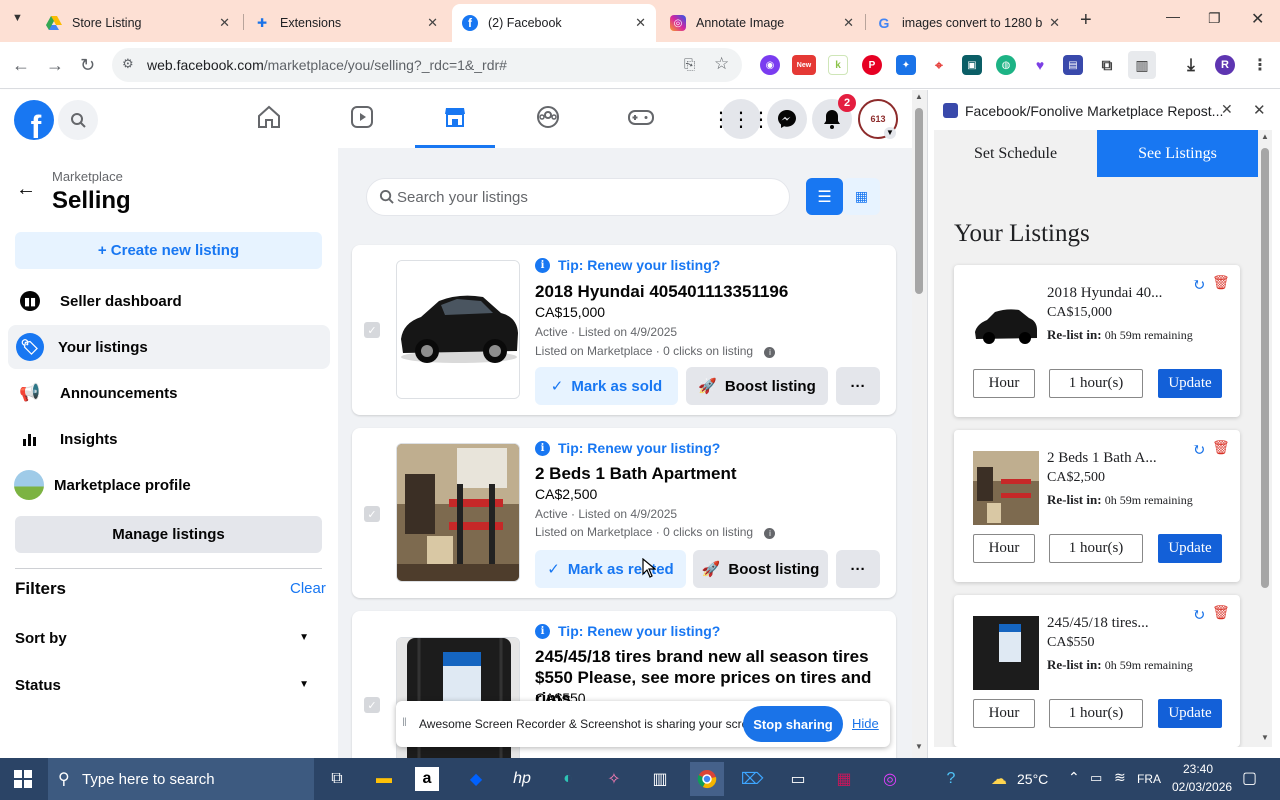  I want to click on ext-chip-icon: ▣, so click(972, 65).